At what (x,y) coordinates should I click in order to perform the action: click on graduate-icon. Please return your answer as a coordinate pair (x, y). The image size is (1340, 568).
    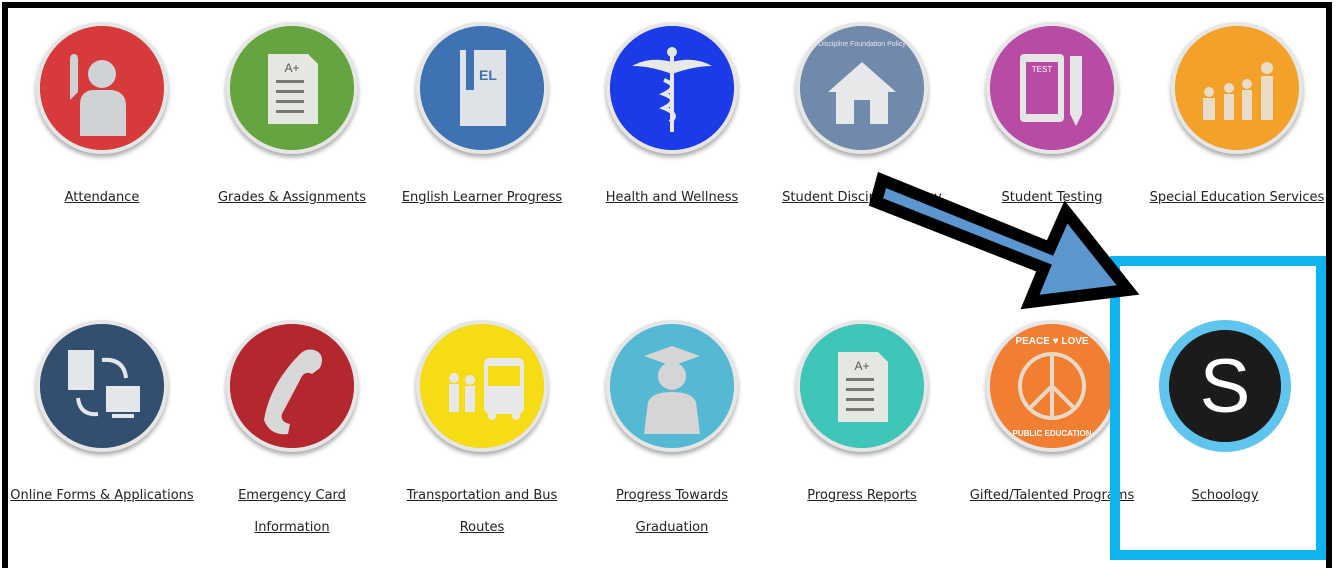
    Looking at the image, I should click on (672, 386).